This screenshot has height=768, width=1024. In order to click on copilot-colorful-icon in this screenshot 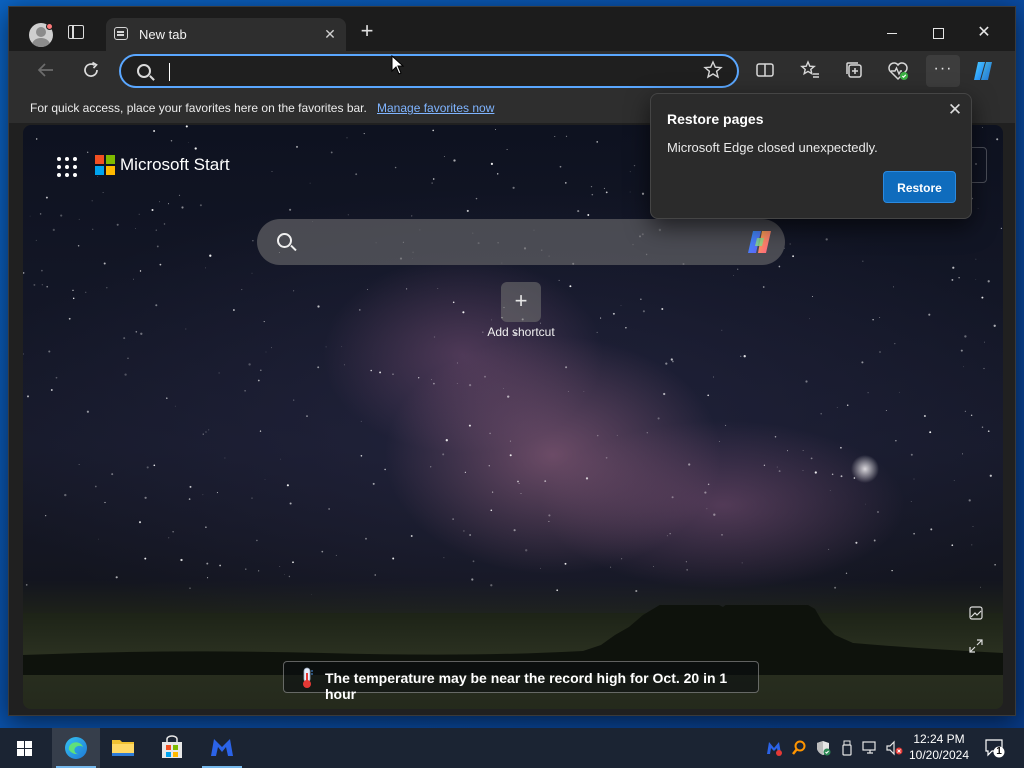, I will do `click(759, 242)`.